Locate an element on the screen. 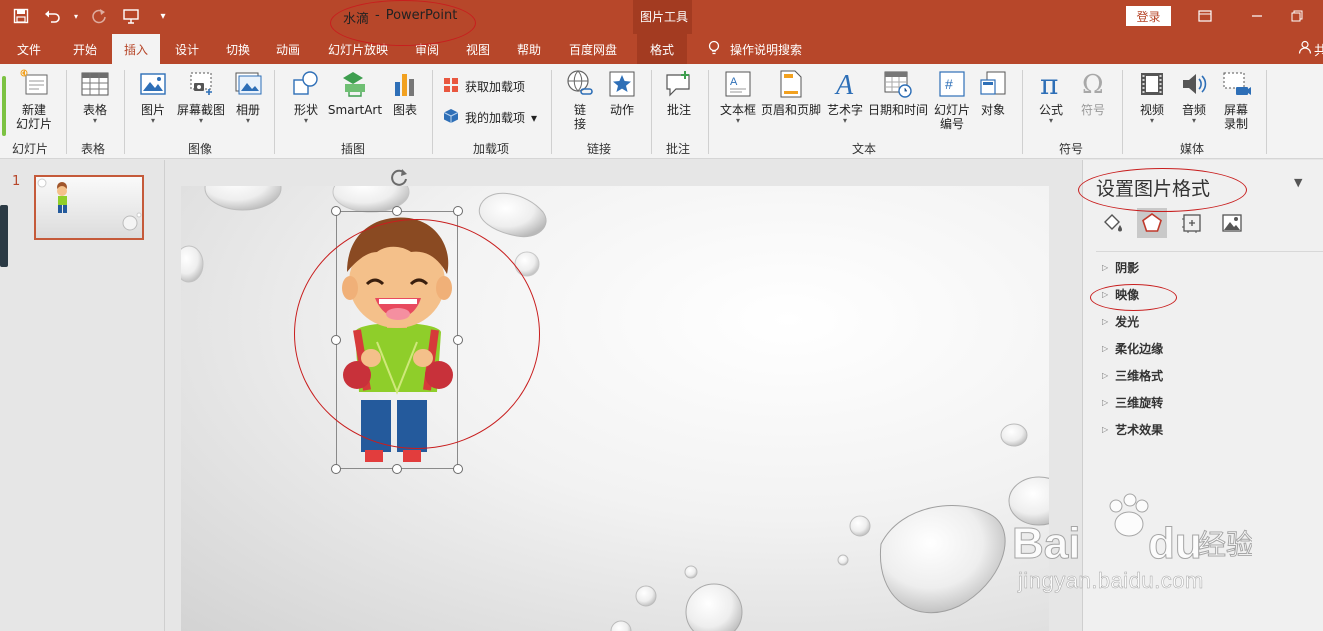  tab-insert: 插入 is located at coordinates (136, 49).